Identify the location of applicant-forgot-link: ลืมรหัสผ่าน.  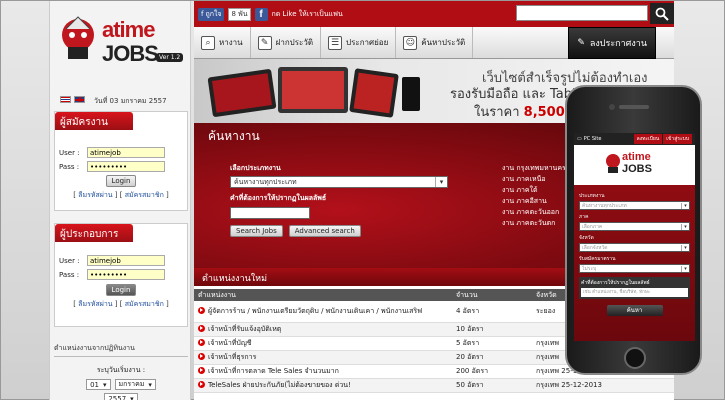
(95, 195).